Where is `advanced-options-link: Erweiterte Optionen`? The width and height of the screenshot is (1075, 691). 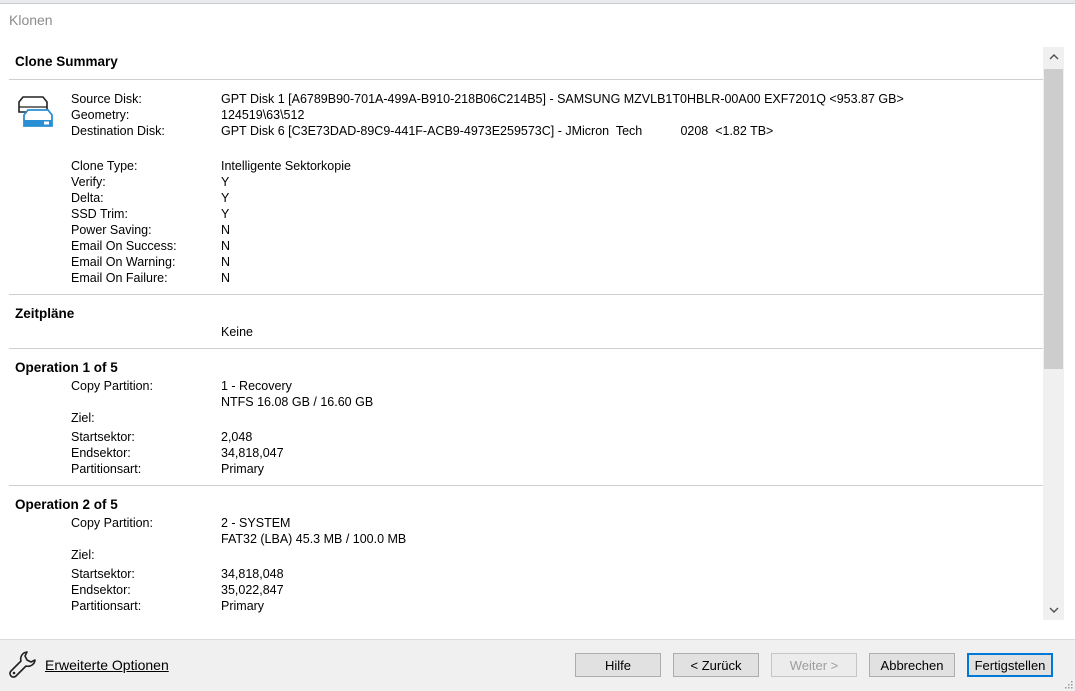
advanced-options-link: Erweiterte Optionen is located at coordinates (107, 665).